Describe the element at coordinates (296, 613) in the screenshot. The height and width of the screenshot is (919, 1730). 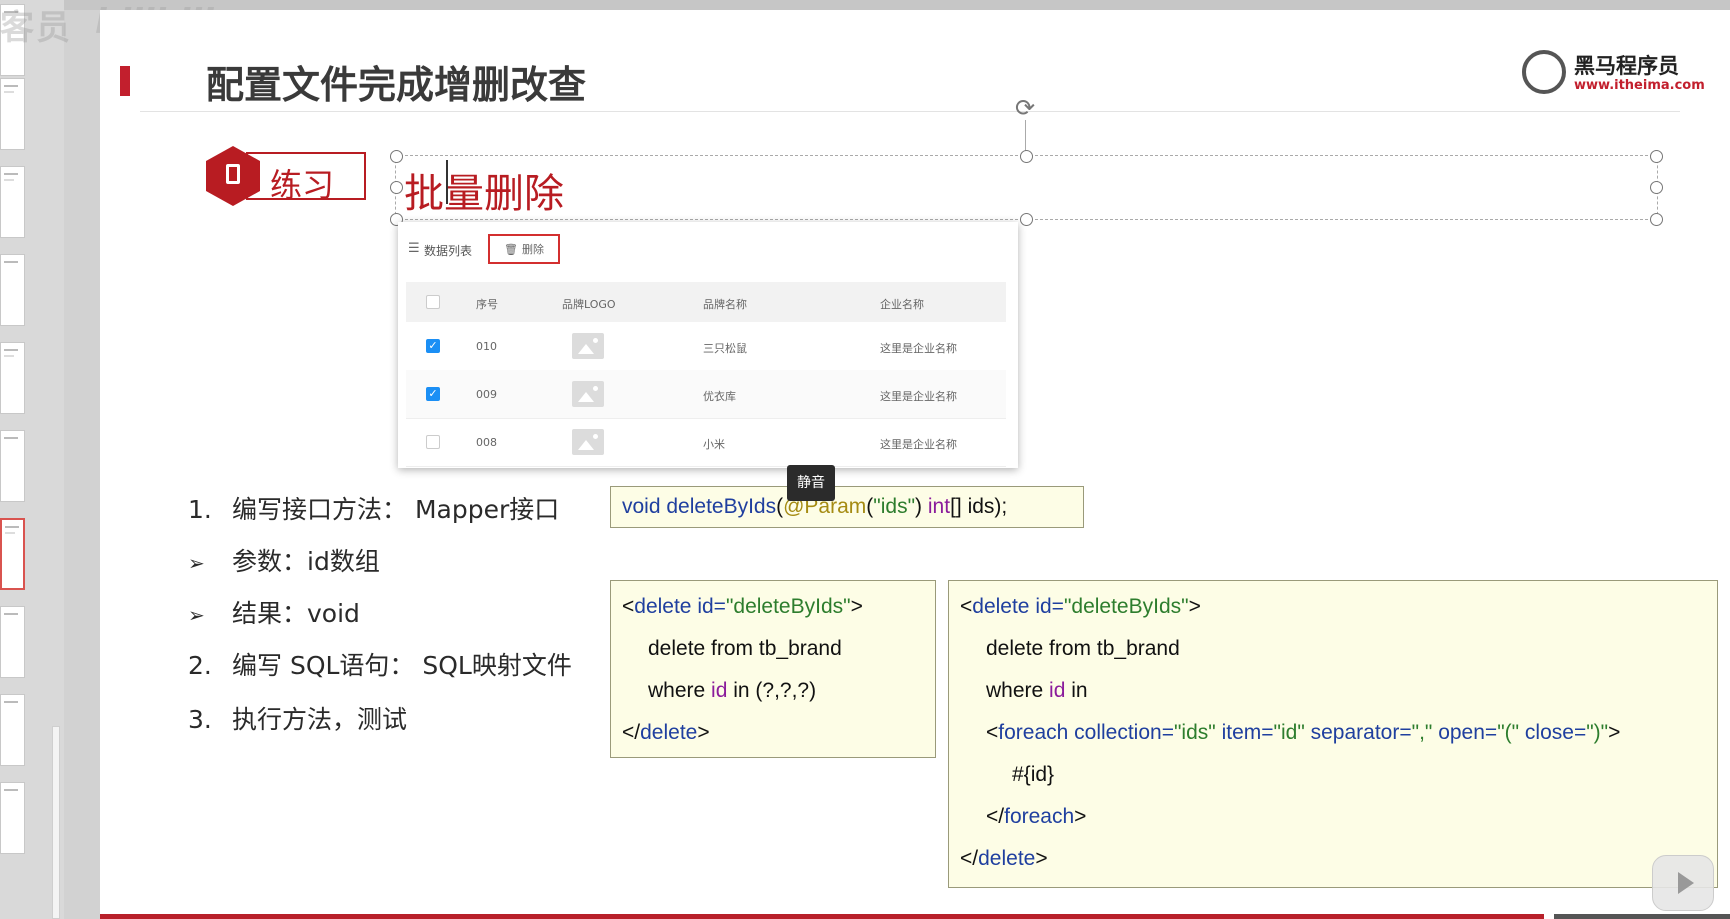
I see `step-text: 结果：void` at that location.